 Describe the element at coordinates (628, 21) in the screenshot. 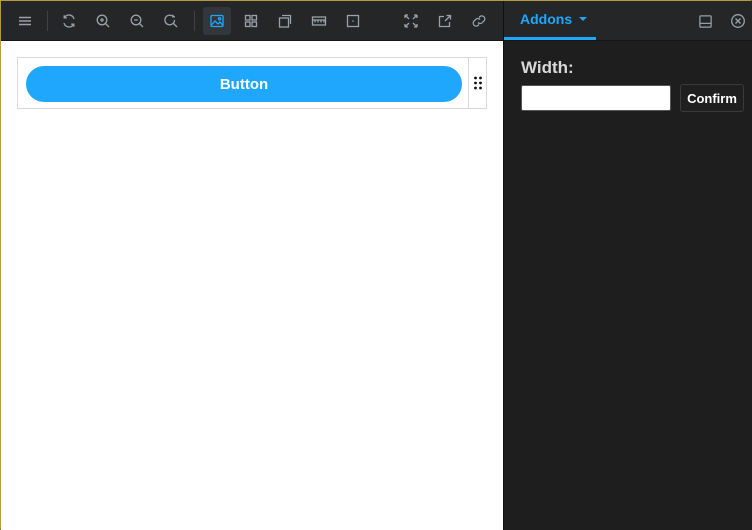

I see `panel-header: Addons` at that location.